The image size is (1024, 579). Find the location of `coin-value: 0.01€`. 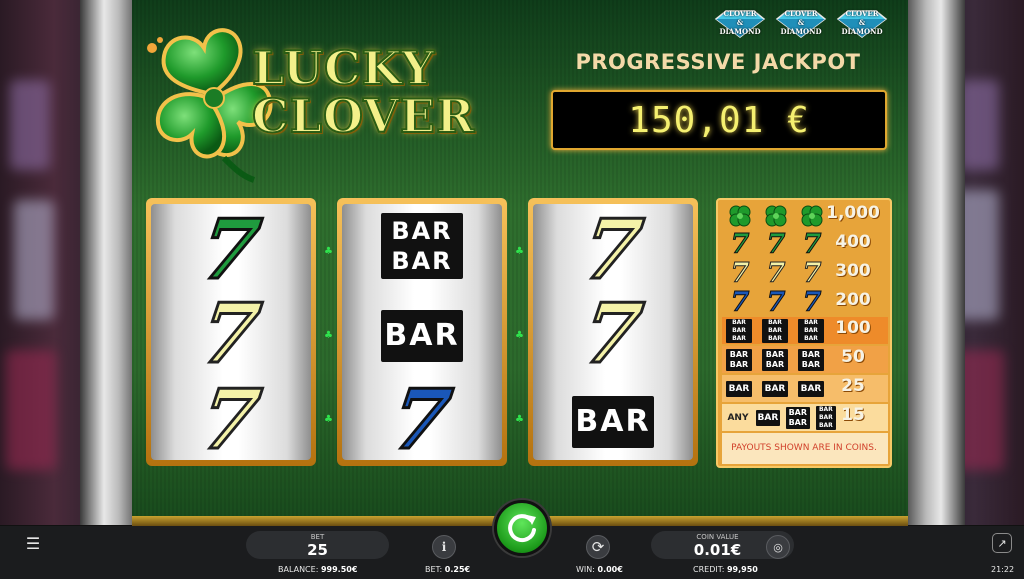

coin-value: 0.01€ is located at coordinates (717, 550).